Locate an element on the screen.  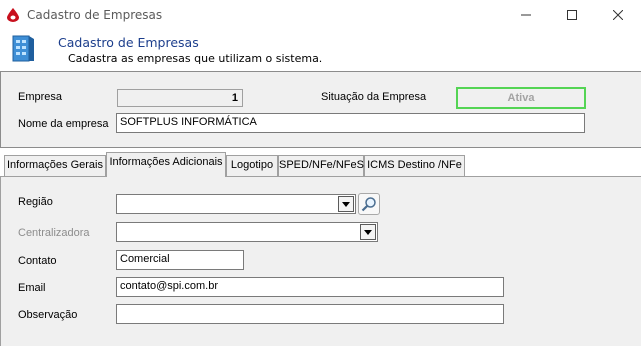
window-title: Cadastro de Empresas is located at coordinates (95, 15).